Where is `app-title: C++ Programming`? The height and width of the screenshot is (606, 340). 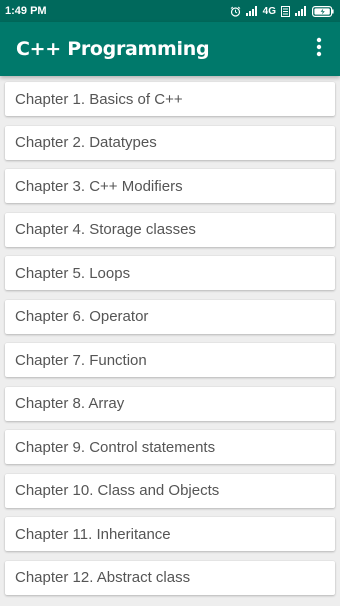
app-title: C++ Programming is located at coordinates (113, 49).